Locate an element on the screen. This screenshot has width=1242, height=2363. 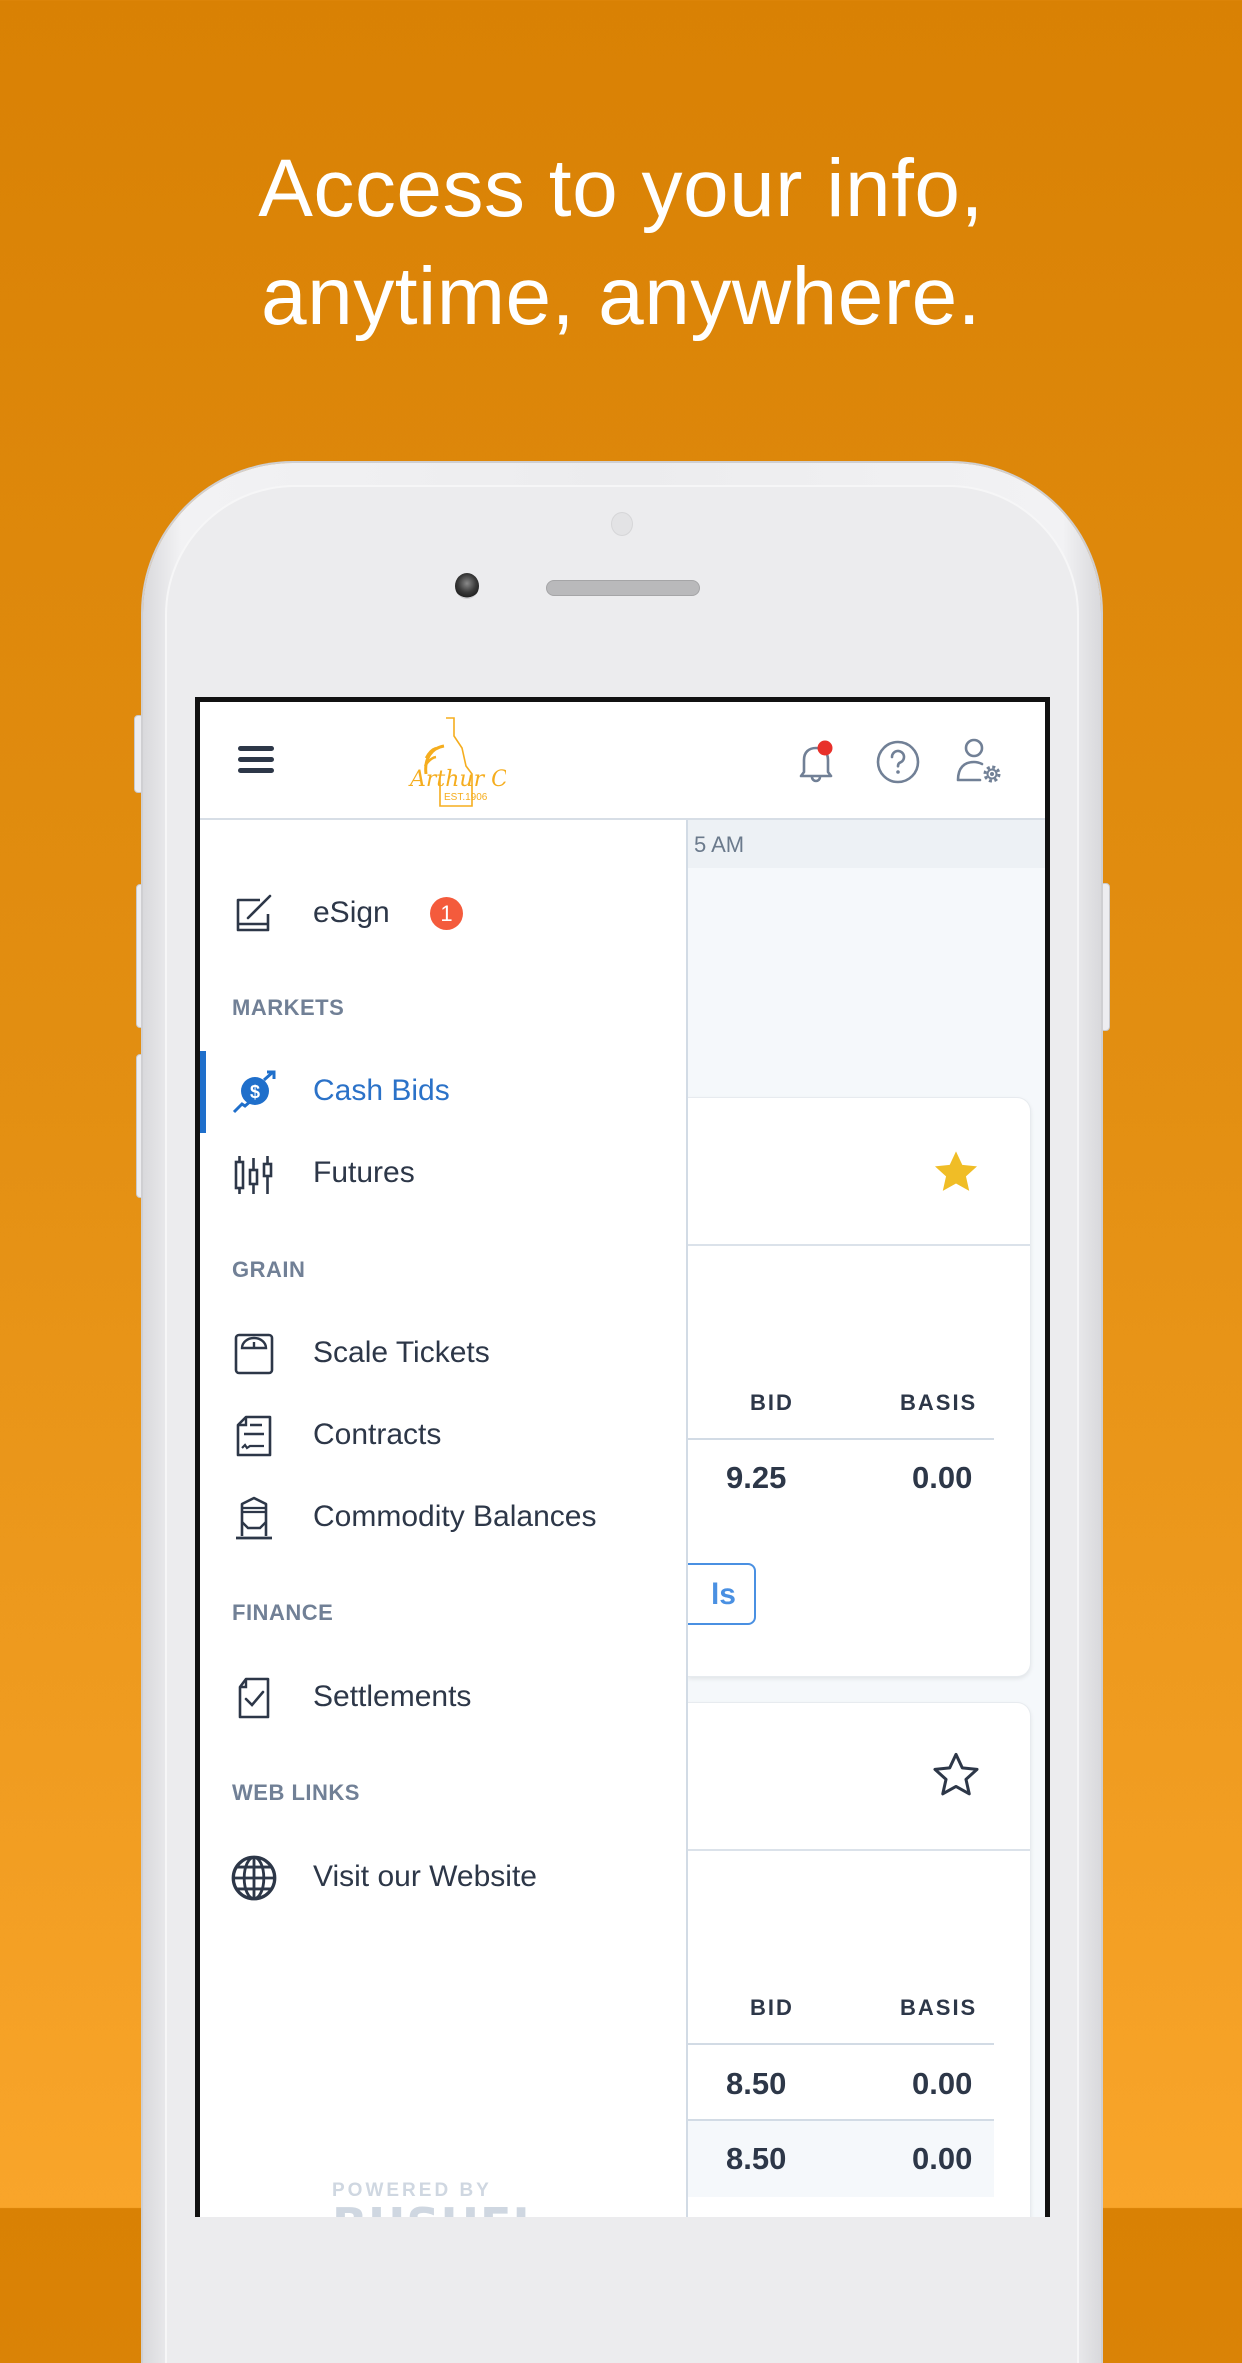
bid-card: BID BASIS 8.50 0.00 8.50 0.00 is located at coordinates (859, 1959).